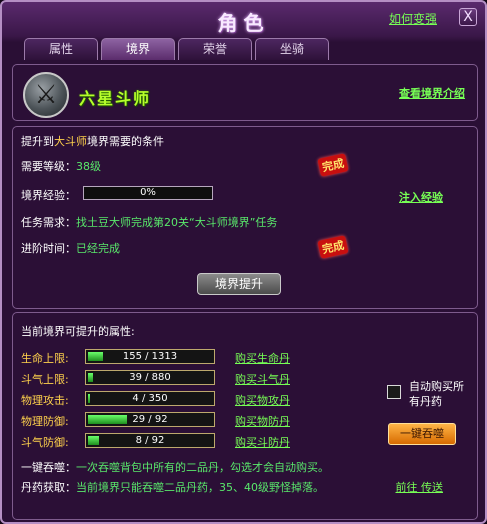  What do you see at coordinates (45, 421) in the screenshot?
I see `attr-label: 物理防御:` at bounding box center [45, 421].